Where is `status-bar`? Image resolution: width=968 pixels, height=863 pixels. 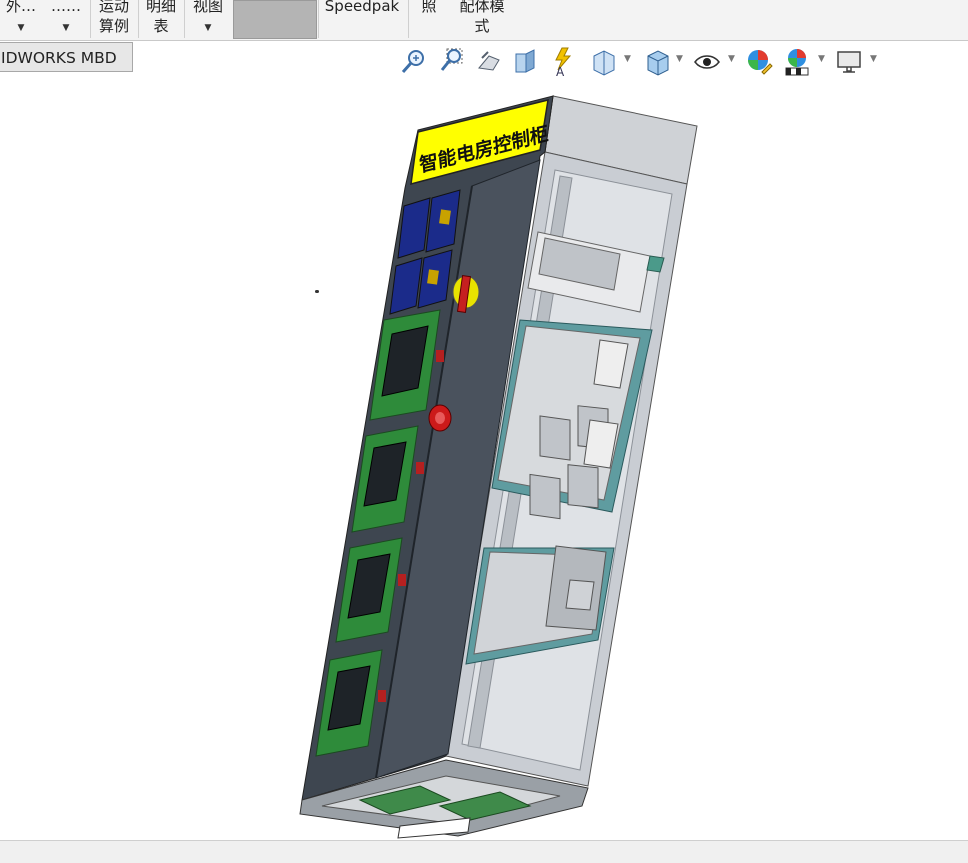
status-bar is located at coordinates (484, 851).